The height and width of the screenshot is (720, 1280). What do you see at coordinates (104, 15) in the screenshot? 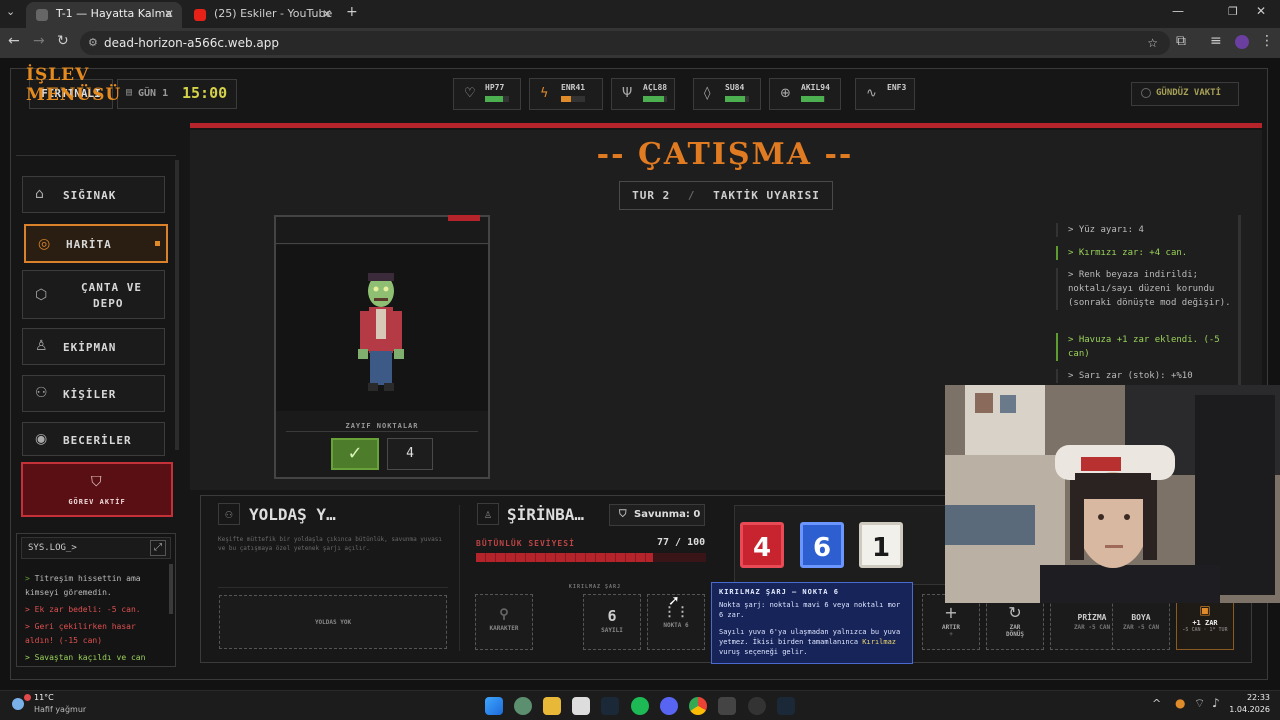
I see `tab-game: T-1 — Hayatta Kalma ✕` at bounding box center [104, 15].